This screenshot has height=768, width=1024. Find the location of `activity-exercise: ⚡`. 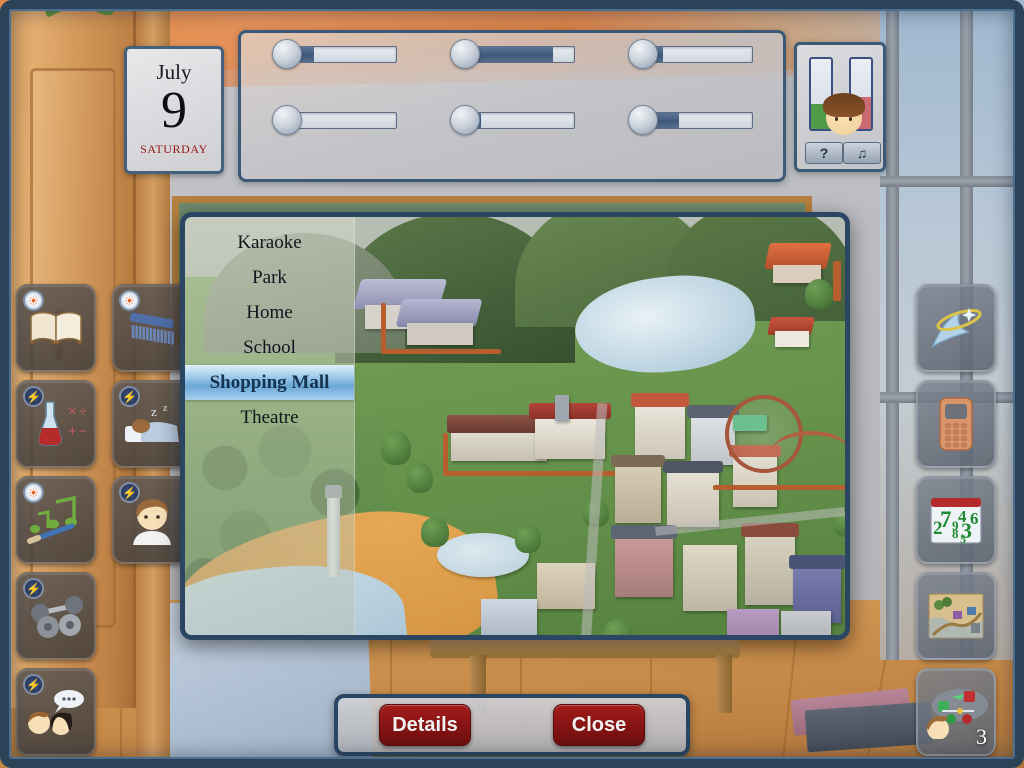

activity-exercise: ⚡ is located at coordinates (56, 616).